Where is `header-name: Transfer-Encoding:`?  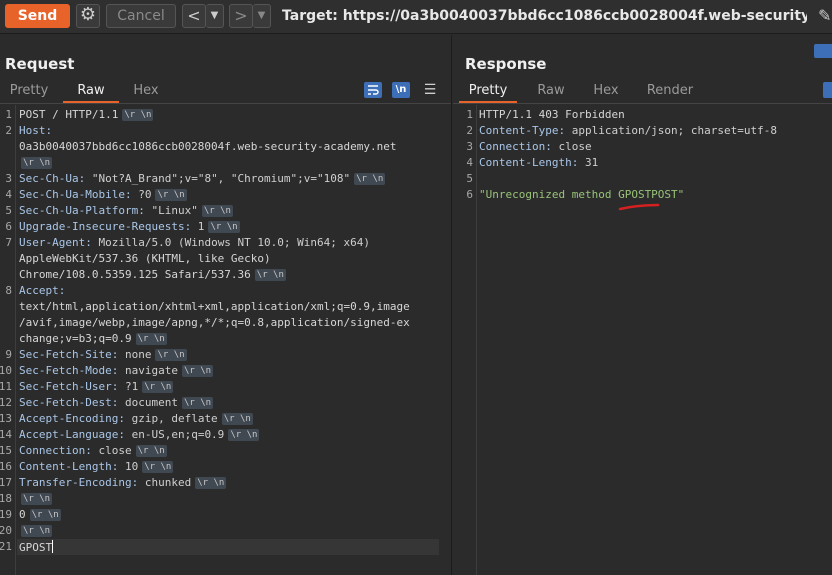 header-name: Transfer-Encoding: is located at coordinates (79, 482).